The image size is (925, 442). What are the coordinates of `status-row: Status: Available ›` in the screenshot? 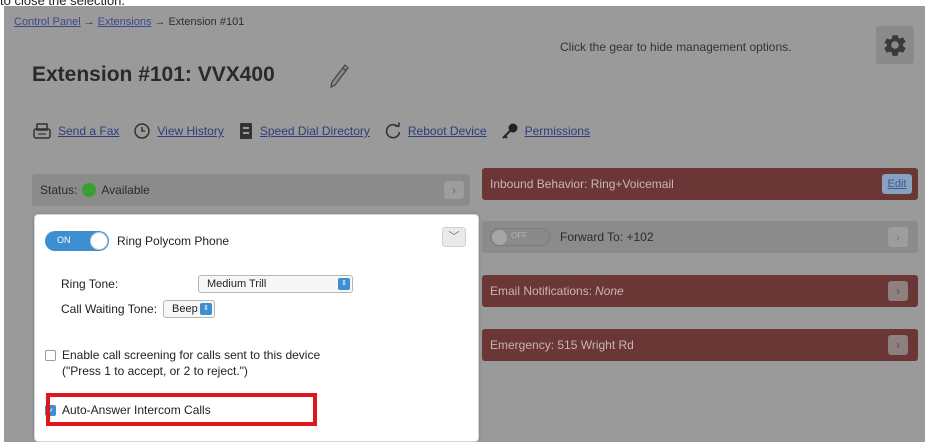 It's located at (251, 190).